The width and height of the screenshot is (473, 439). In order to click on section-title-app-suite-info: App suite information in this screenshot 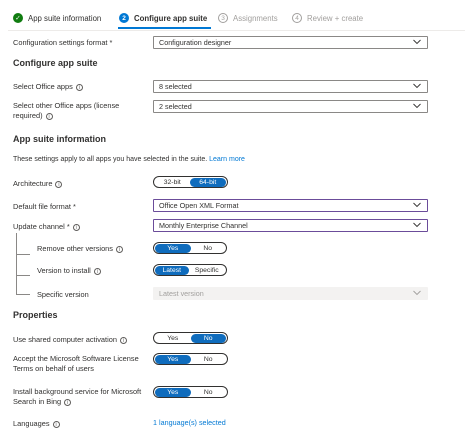, I will do `click(59, 139)`.